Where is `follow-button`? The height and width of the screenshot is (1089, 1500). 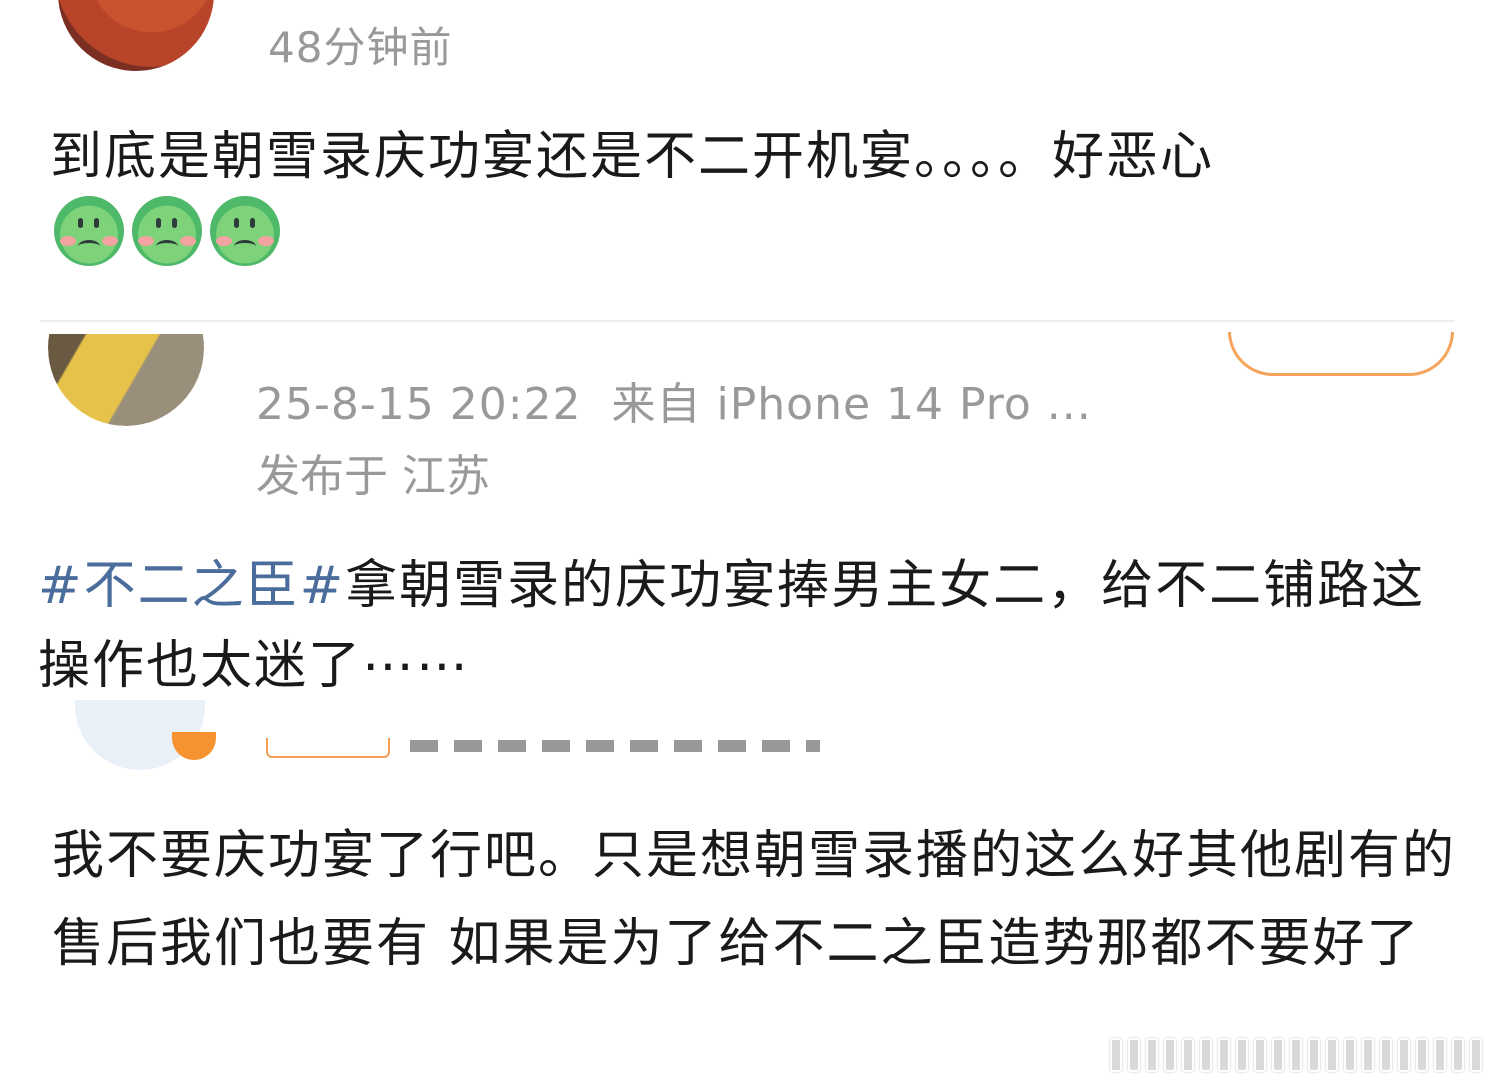 follow-button is located at coordinates (1341, 354).